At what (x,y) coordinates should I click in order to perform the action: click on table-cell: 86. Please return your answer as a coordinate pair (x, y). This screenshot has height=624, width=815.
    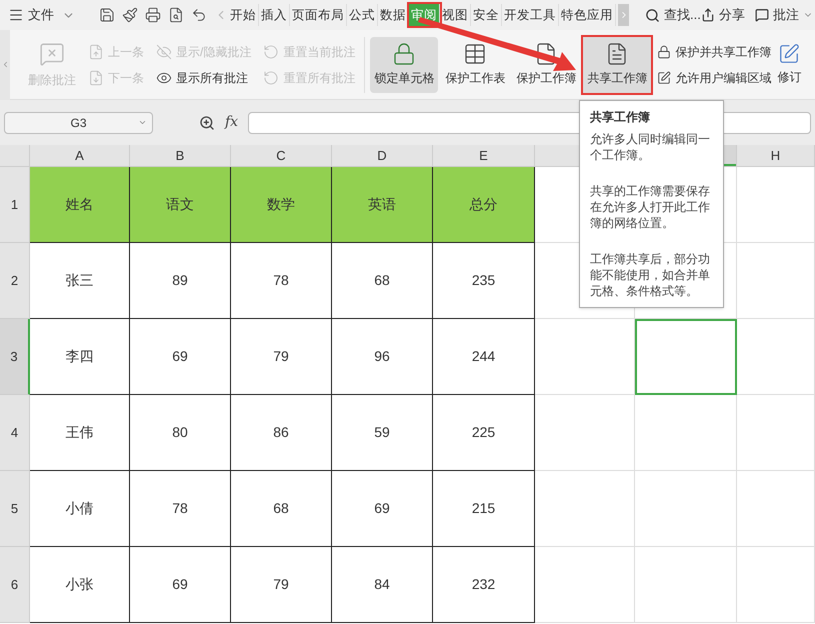
    Looking at the image, I should click on (281, 433).